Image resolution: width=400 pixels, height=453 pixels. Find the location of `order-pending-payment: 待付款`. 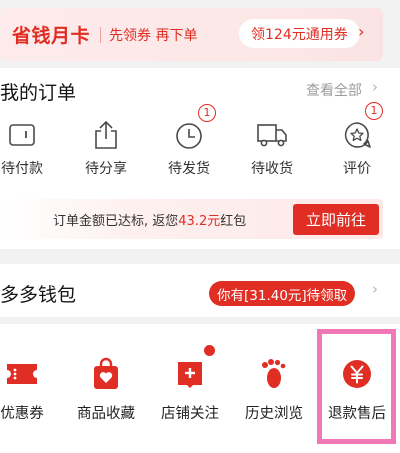

order-pending-payment: 待付款 is located at coordinates (28, 151).